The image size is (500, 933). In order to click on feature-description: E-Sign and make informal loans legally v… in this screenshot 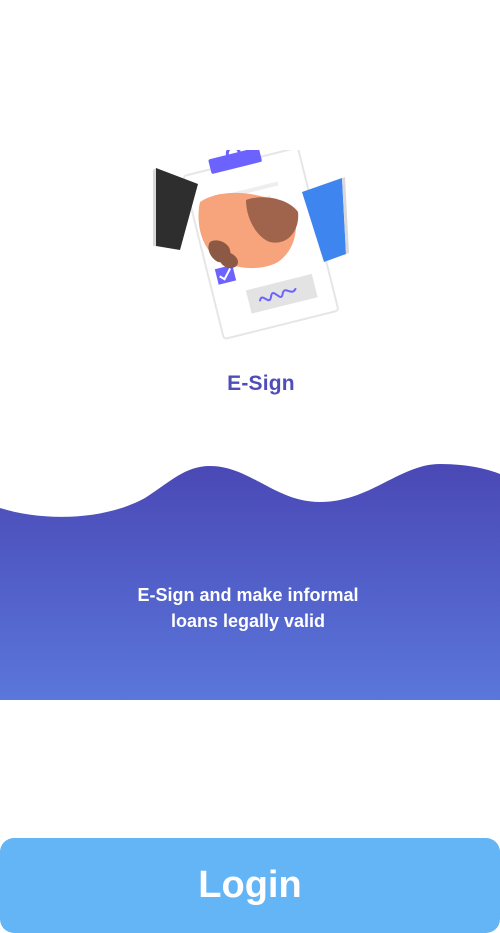, I will do `click(248, 608)`.